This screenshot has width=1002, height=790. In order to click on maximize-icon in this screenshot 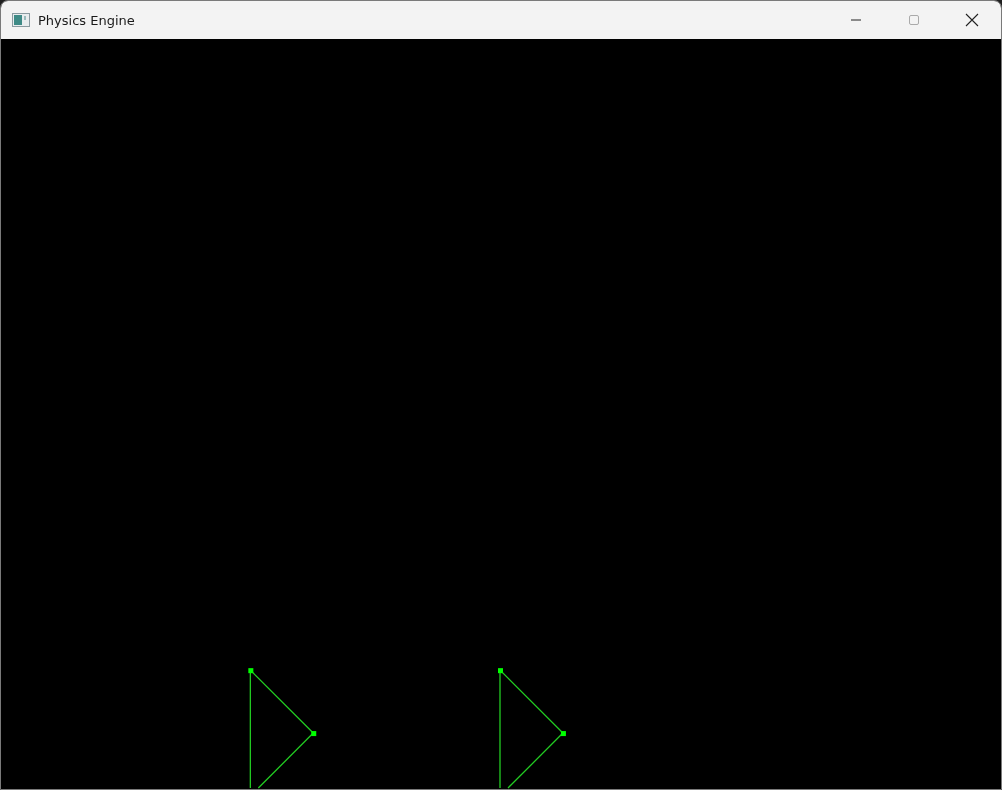, I will do `click(914, 20)`.